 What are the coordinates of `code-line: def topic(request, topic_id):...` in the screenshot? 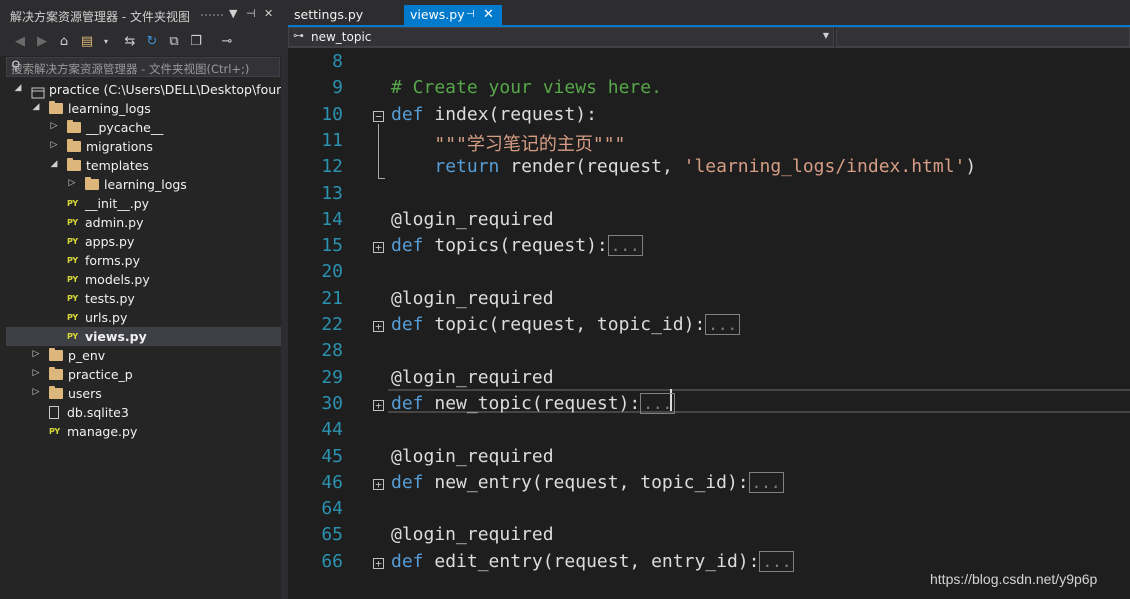 It's located at (566, 324).